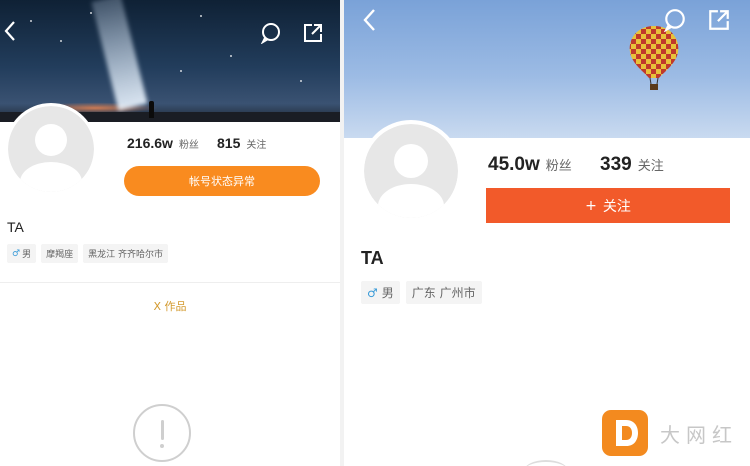 This screenshot has width=750, height=466. Describe the element at coordinates (170, 306) in the screenshot. I see `works-tab: X 作品` at that location.